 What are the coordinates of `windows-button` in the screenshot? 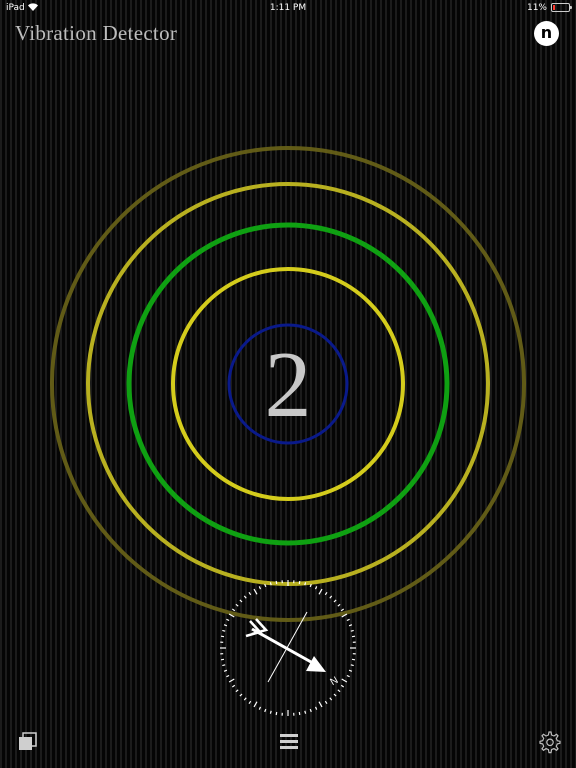 It's located at (28, 742).